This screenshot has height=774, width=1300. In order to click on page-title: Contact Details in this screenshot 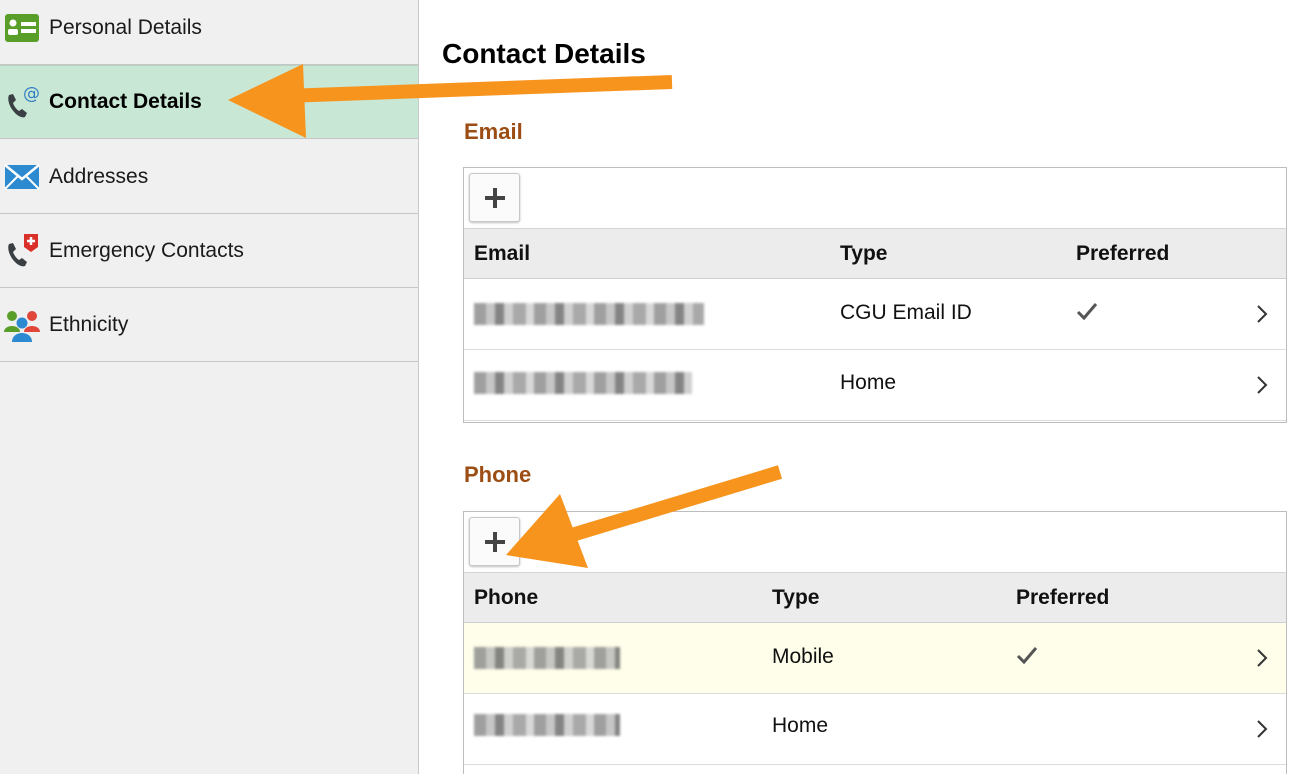, I will do `click(544, 53)`.